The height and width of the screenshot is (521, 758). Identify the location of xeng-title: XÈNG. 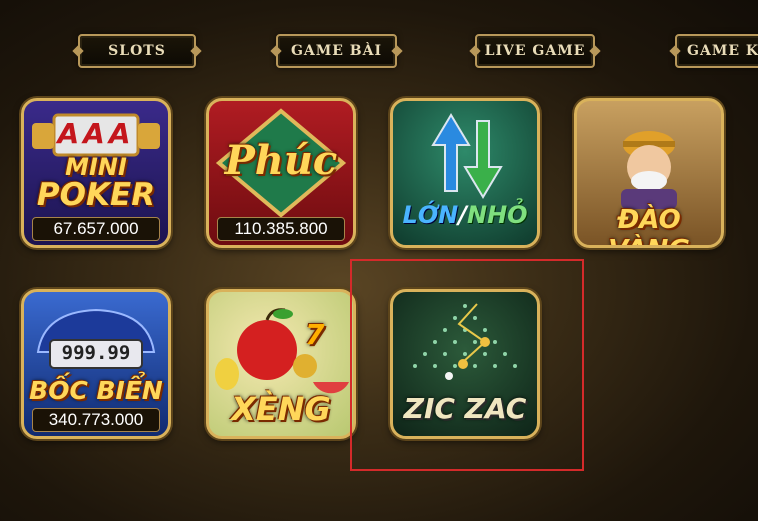
(281, 409).